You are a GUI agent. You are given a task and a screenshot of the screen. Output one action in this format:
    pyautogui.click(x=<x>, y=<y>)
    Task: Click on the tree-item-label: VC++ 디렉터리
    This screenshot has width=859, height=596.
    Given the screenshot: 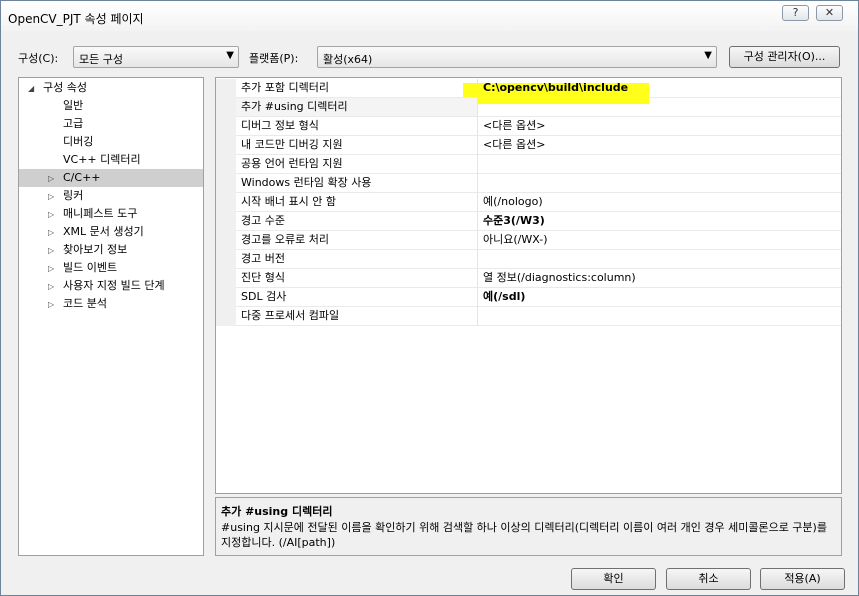 What is the action you would take?
    pyautogui.click(x=102, y=159)
    